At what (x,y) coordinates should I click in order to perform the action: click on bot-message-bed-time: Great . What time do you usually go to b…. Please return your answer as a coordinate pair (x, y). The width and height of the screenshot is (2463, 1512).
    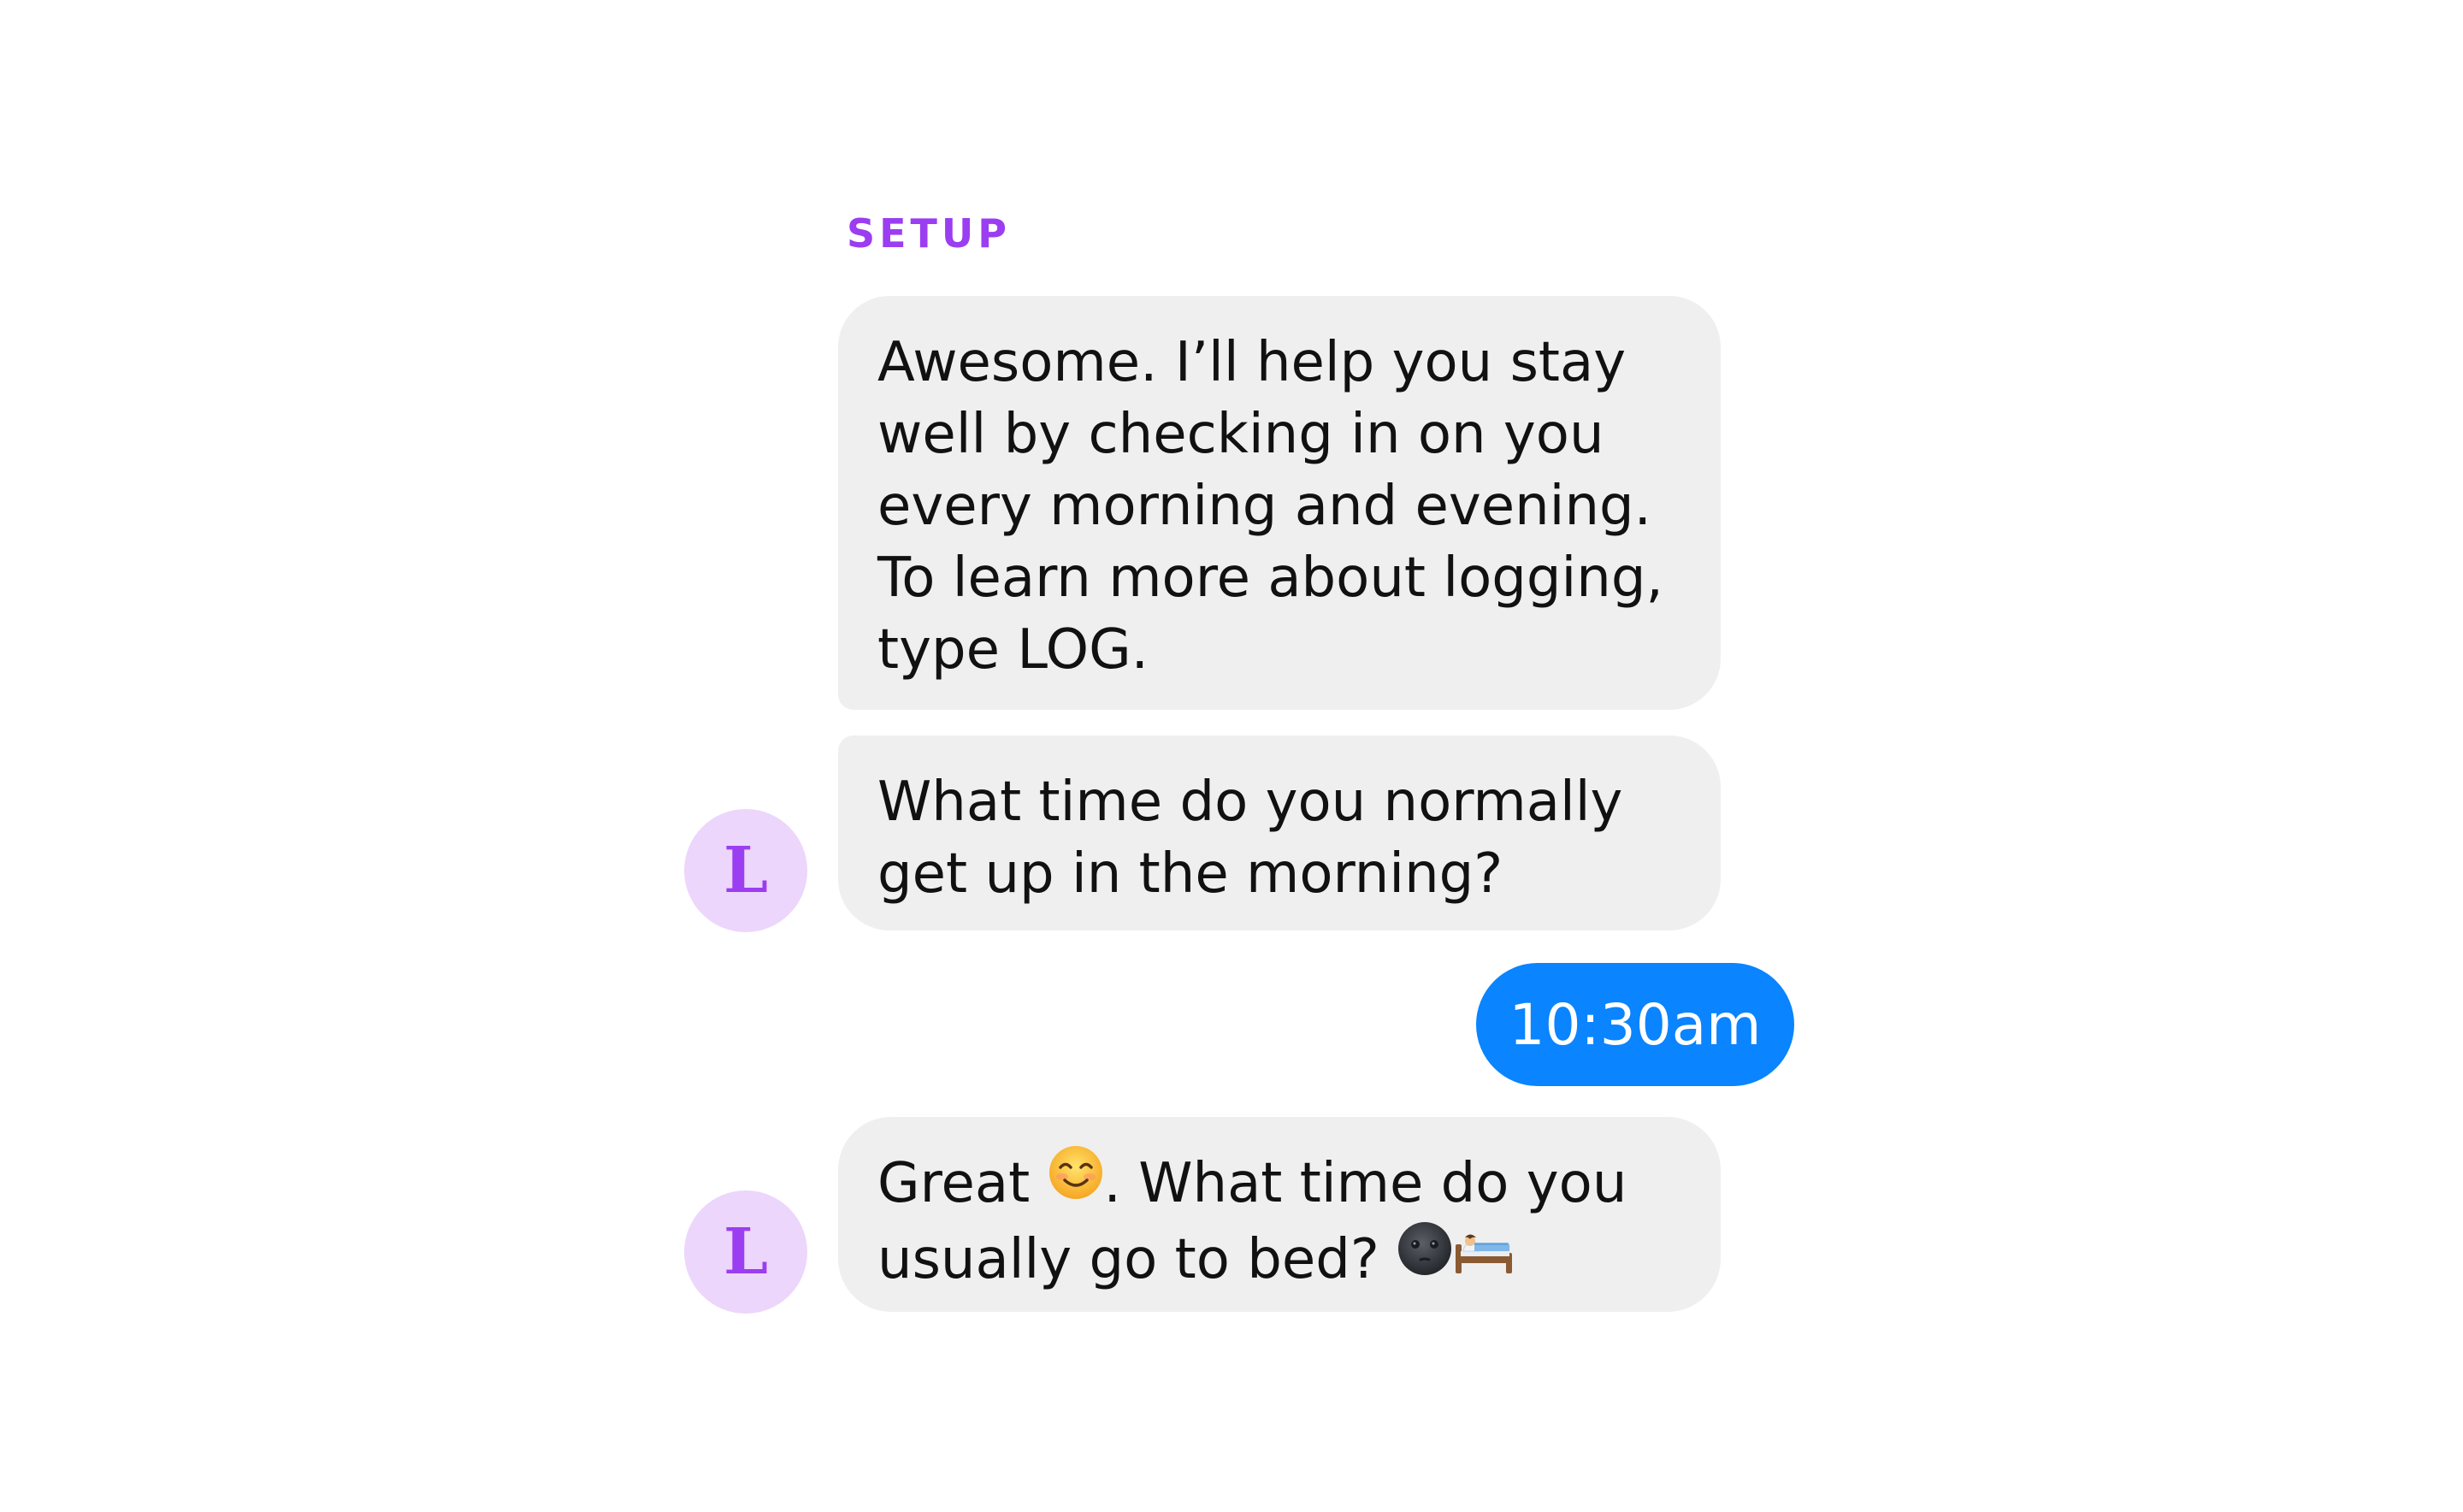
    Looking at the image, I should click on (1279, 1214).